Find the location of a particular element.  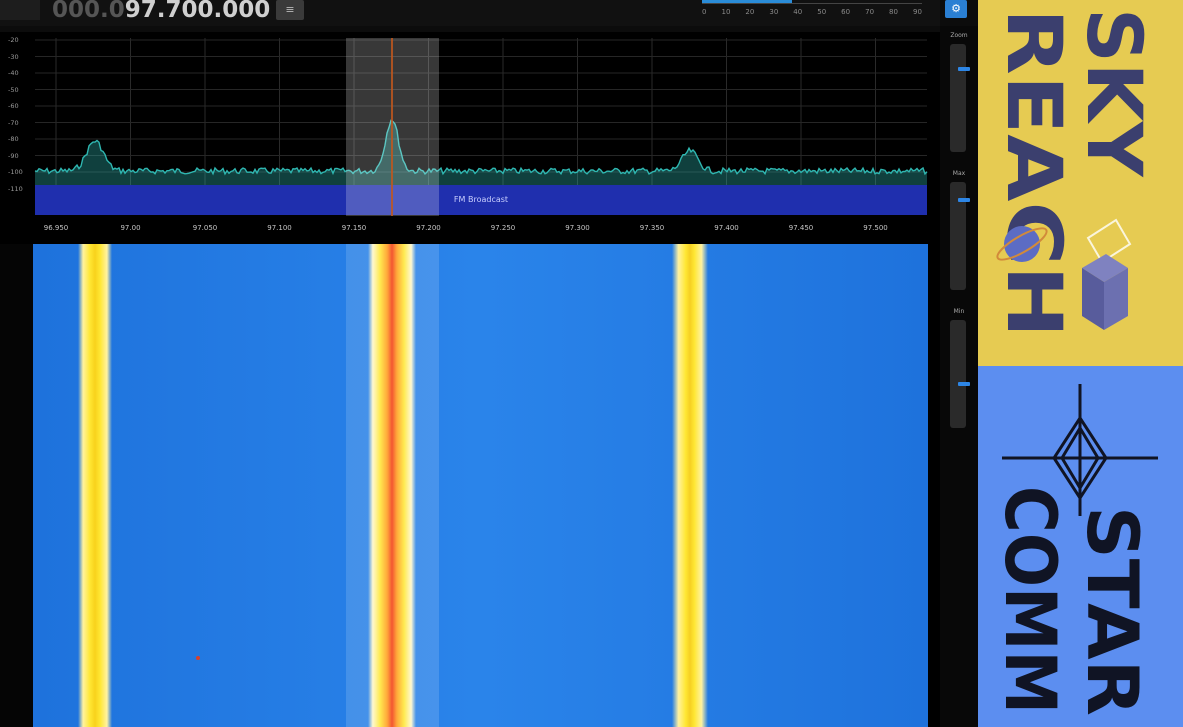

starcomm-logo: STAR COMM is located at coordinates (1080, 546).